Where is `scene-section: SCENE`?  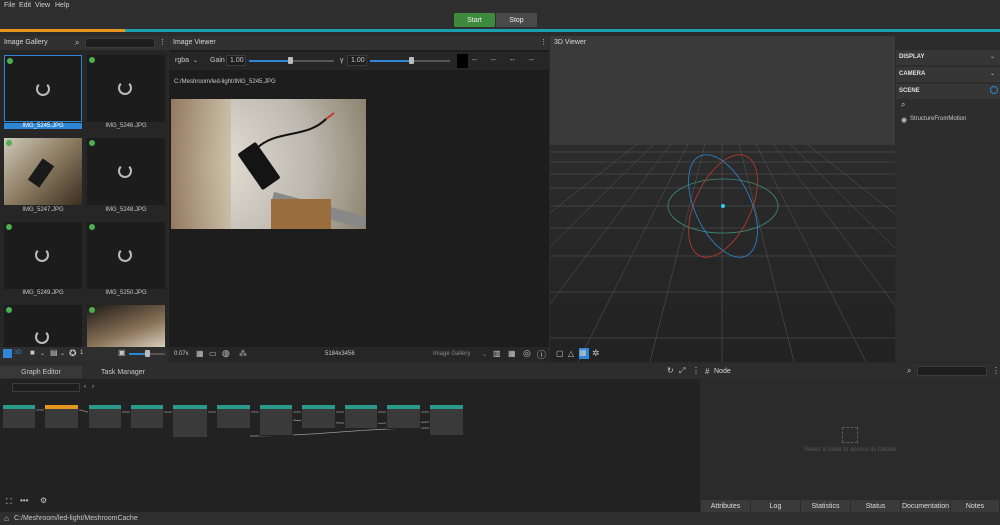 scene-section: SCENE is located at coordinates (948, 91).